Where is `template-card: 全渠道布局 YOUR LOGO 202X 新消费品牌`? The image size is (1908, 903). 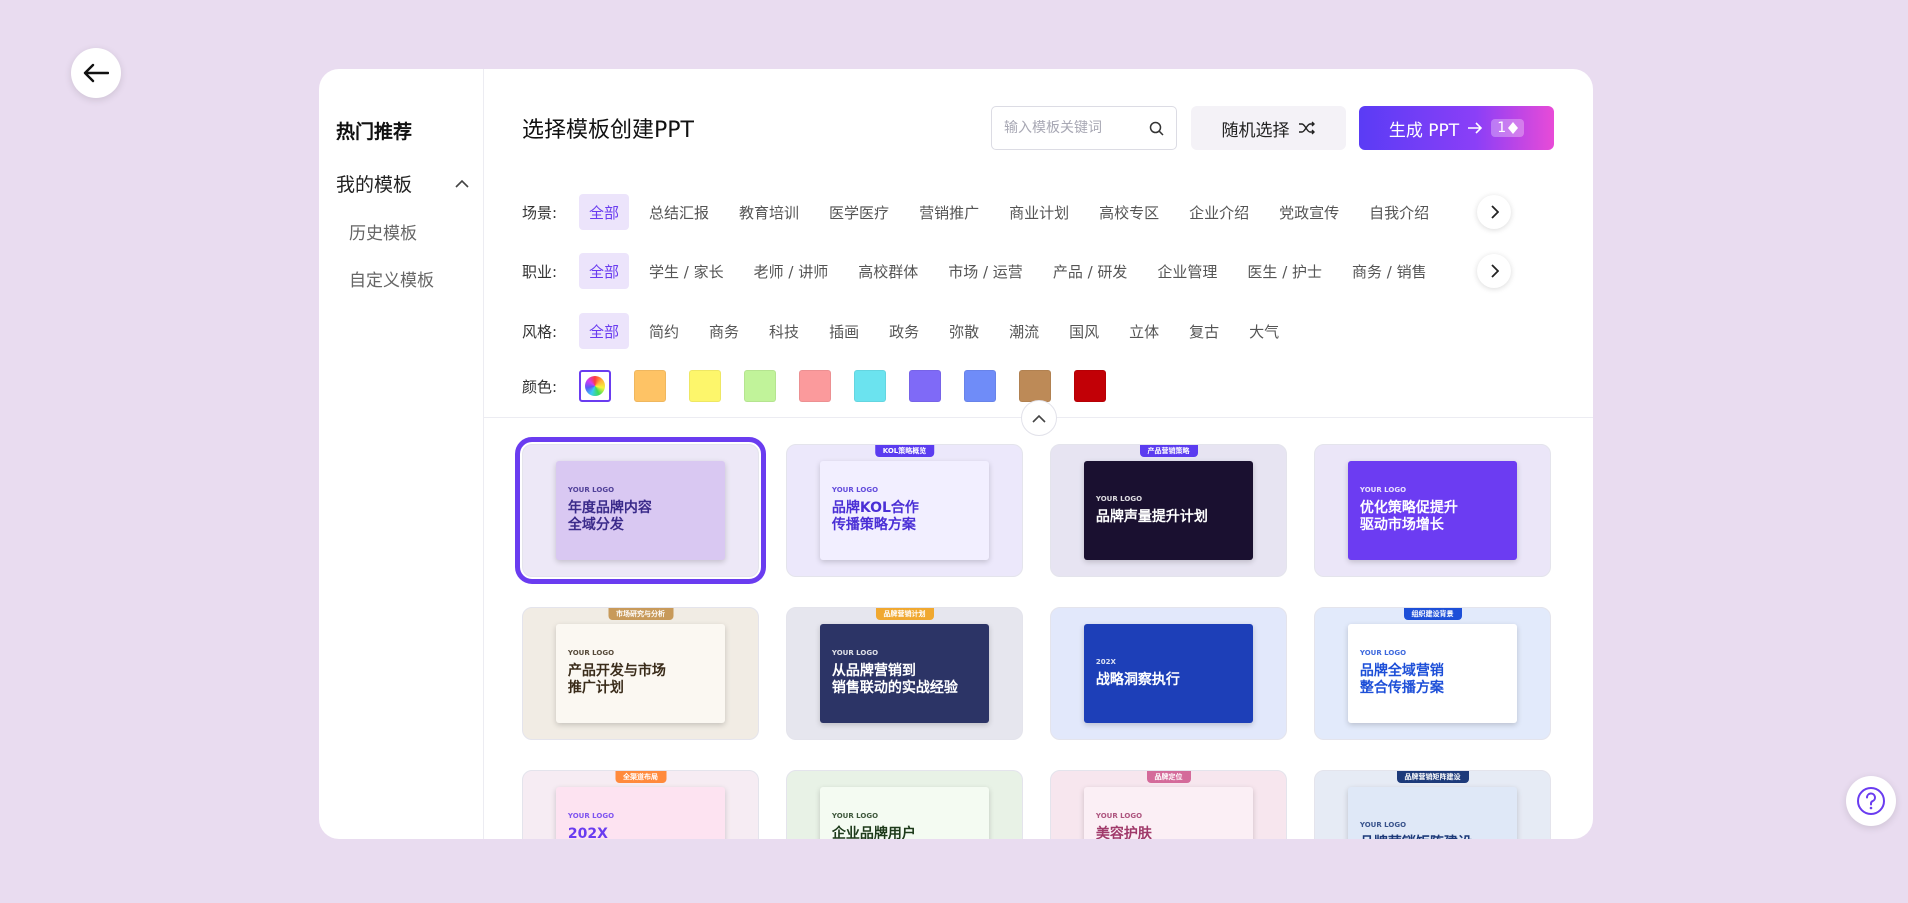
template-card: 全渠道布局 YOUR LOGO 202X 新消费品牌 is located at coordinates (640, 804).